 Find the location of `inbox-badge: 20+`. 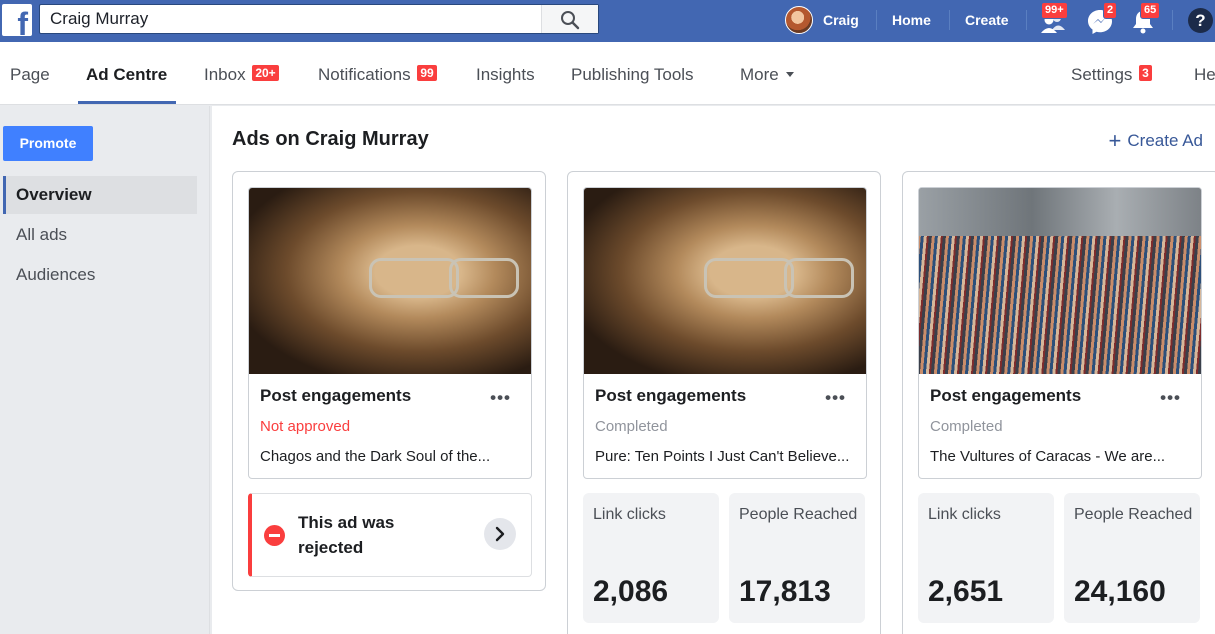

inbox-badge: 20+ is located at coordinates (265, 73).